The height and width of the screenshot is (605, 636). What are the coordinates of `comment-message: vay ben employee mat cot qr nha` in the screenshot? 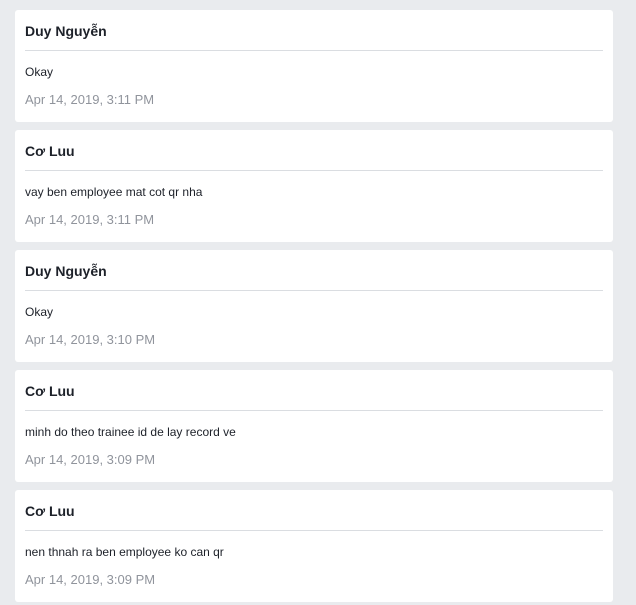 It's located at (114, 192).